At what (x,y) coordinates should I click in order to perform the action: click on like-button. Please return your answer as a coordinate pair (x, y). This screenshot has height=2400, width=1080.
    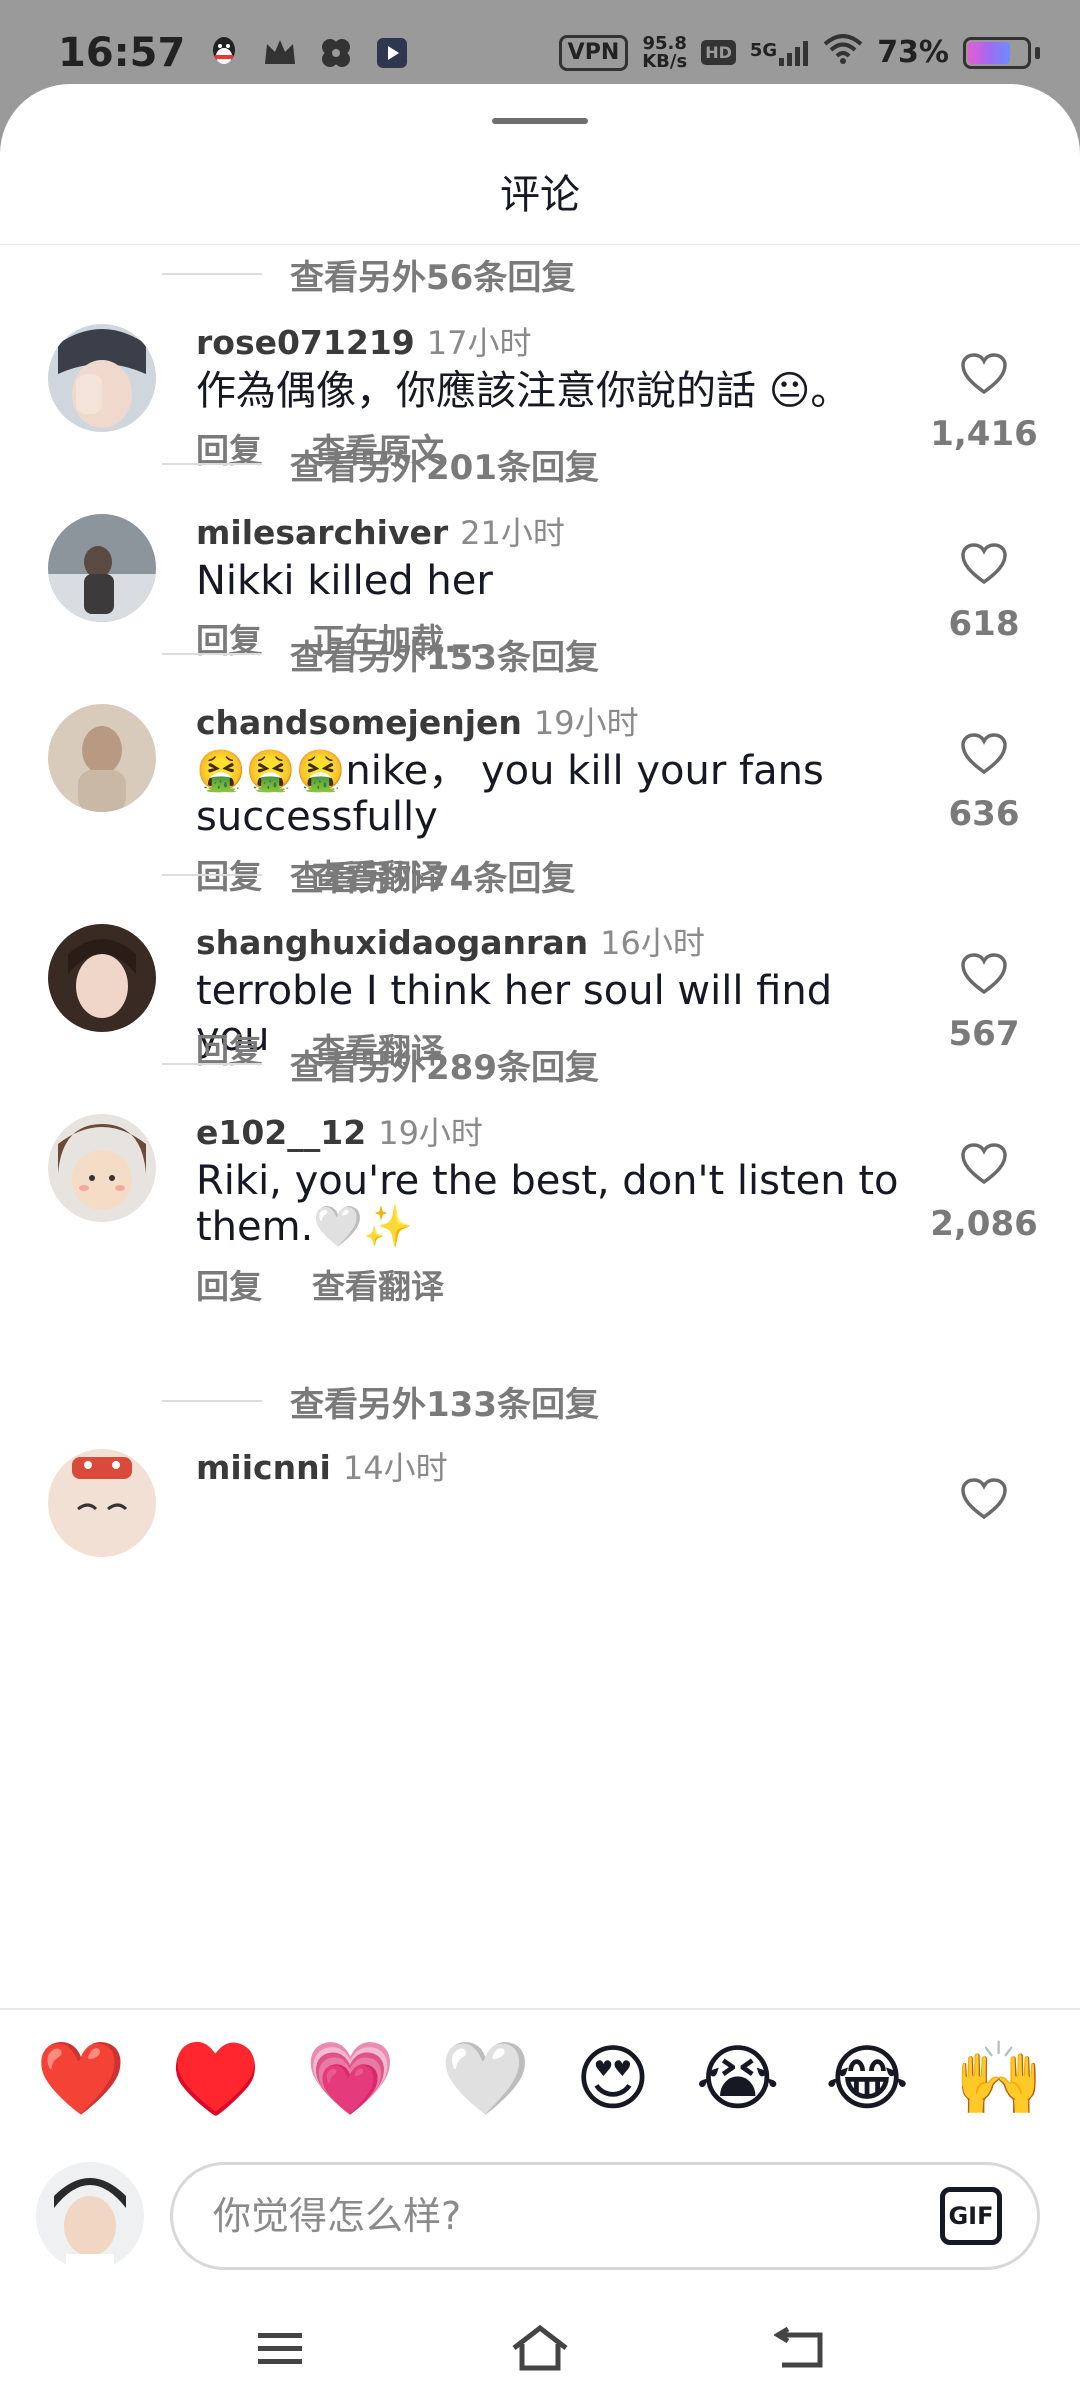
    Looking at the image, I should click on (984, 1501).